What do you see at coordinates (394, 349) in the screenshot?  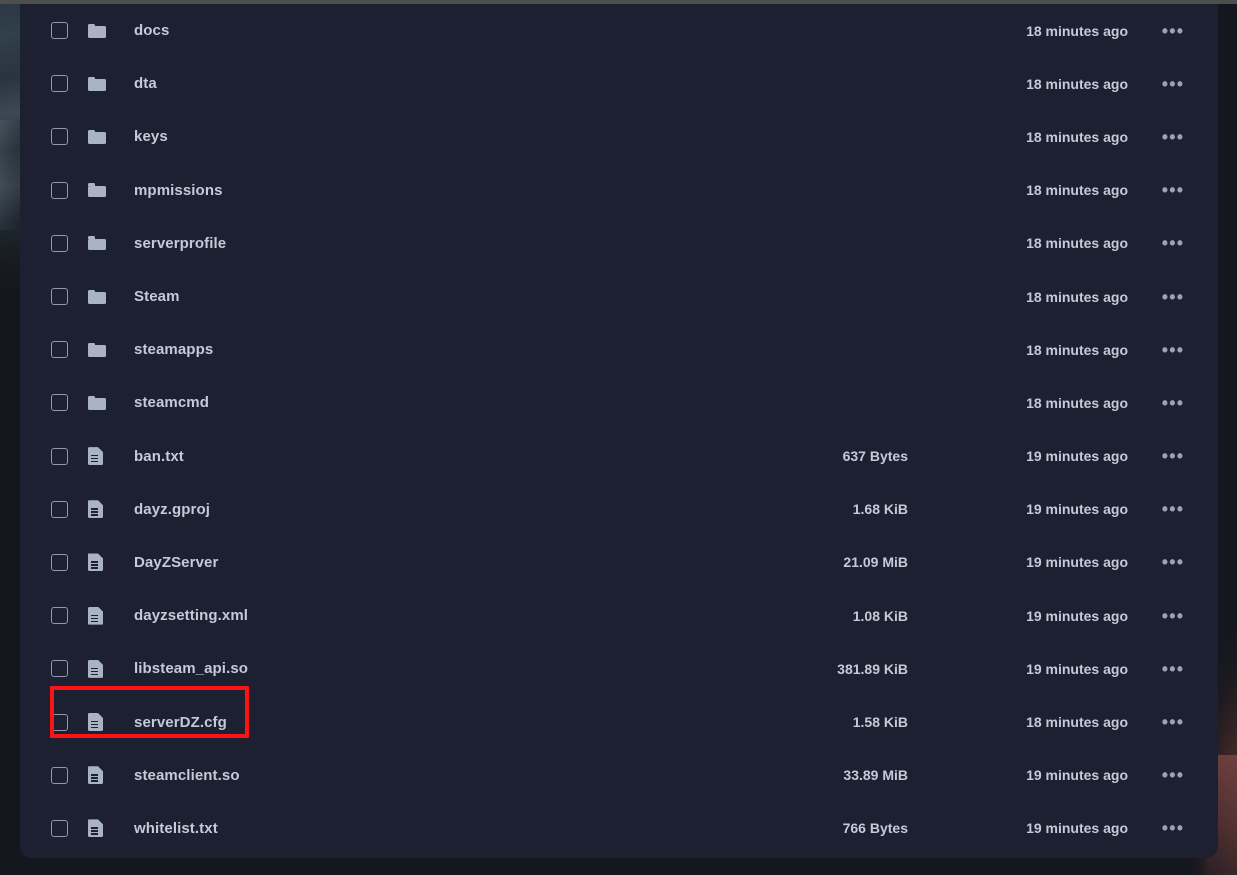 I see `file-name: steamapps` at bounding box center [394, 349].